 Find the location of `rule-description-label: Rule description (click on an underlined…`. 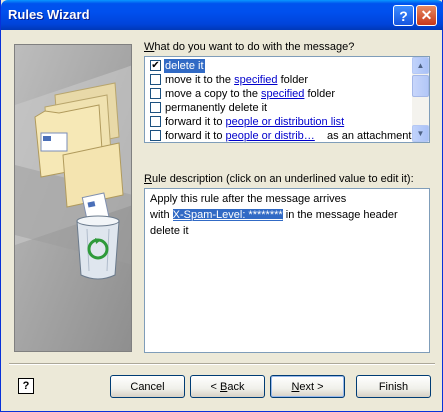

rule-description-label: Rule description (click on an underlined… is located at coordinates (279, 179).